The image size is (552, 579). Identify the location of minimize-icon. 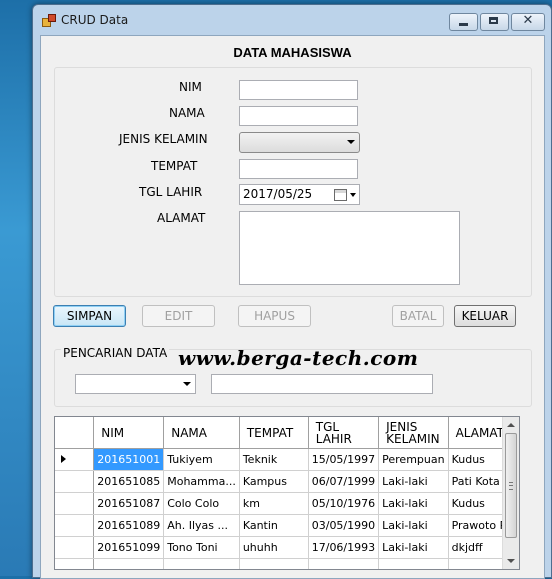
(463, 24).